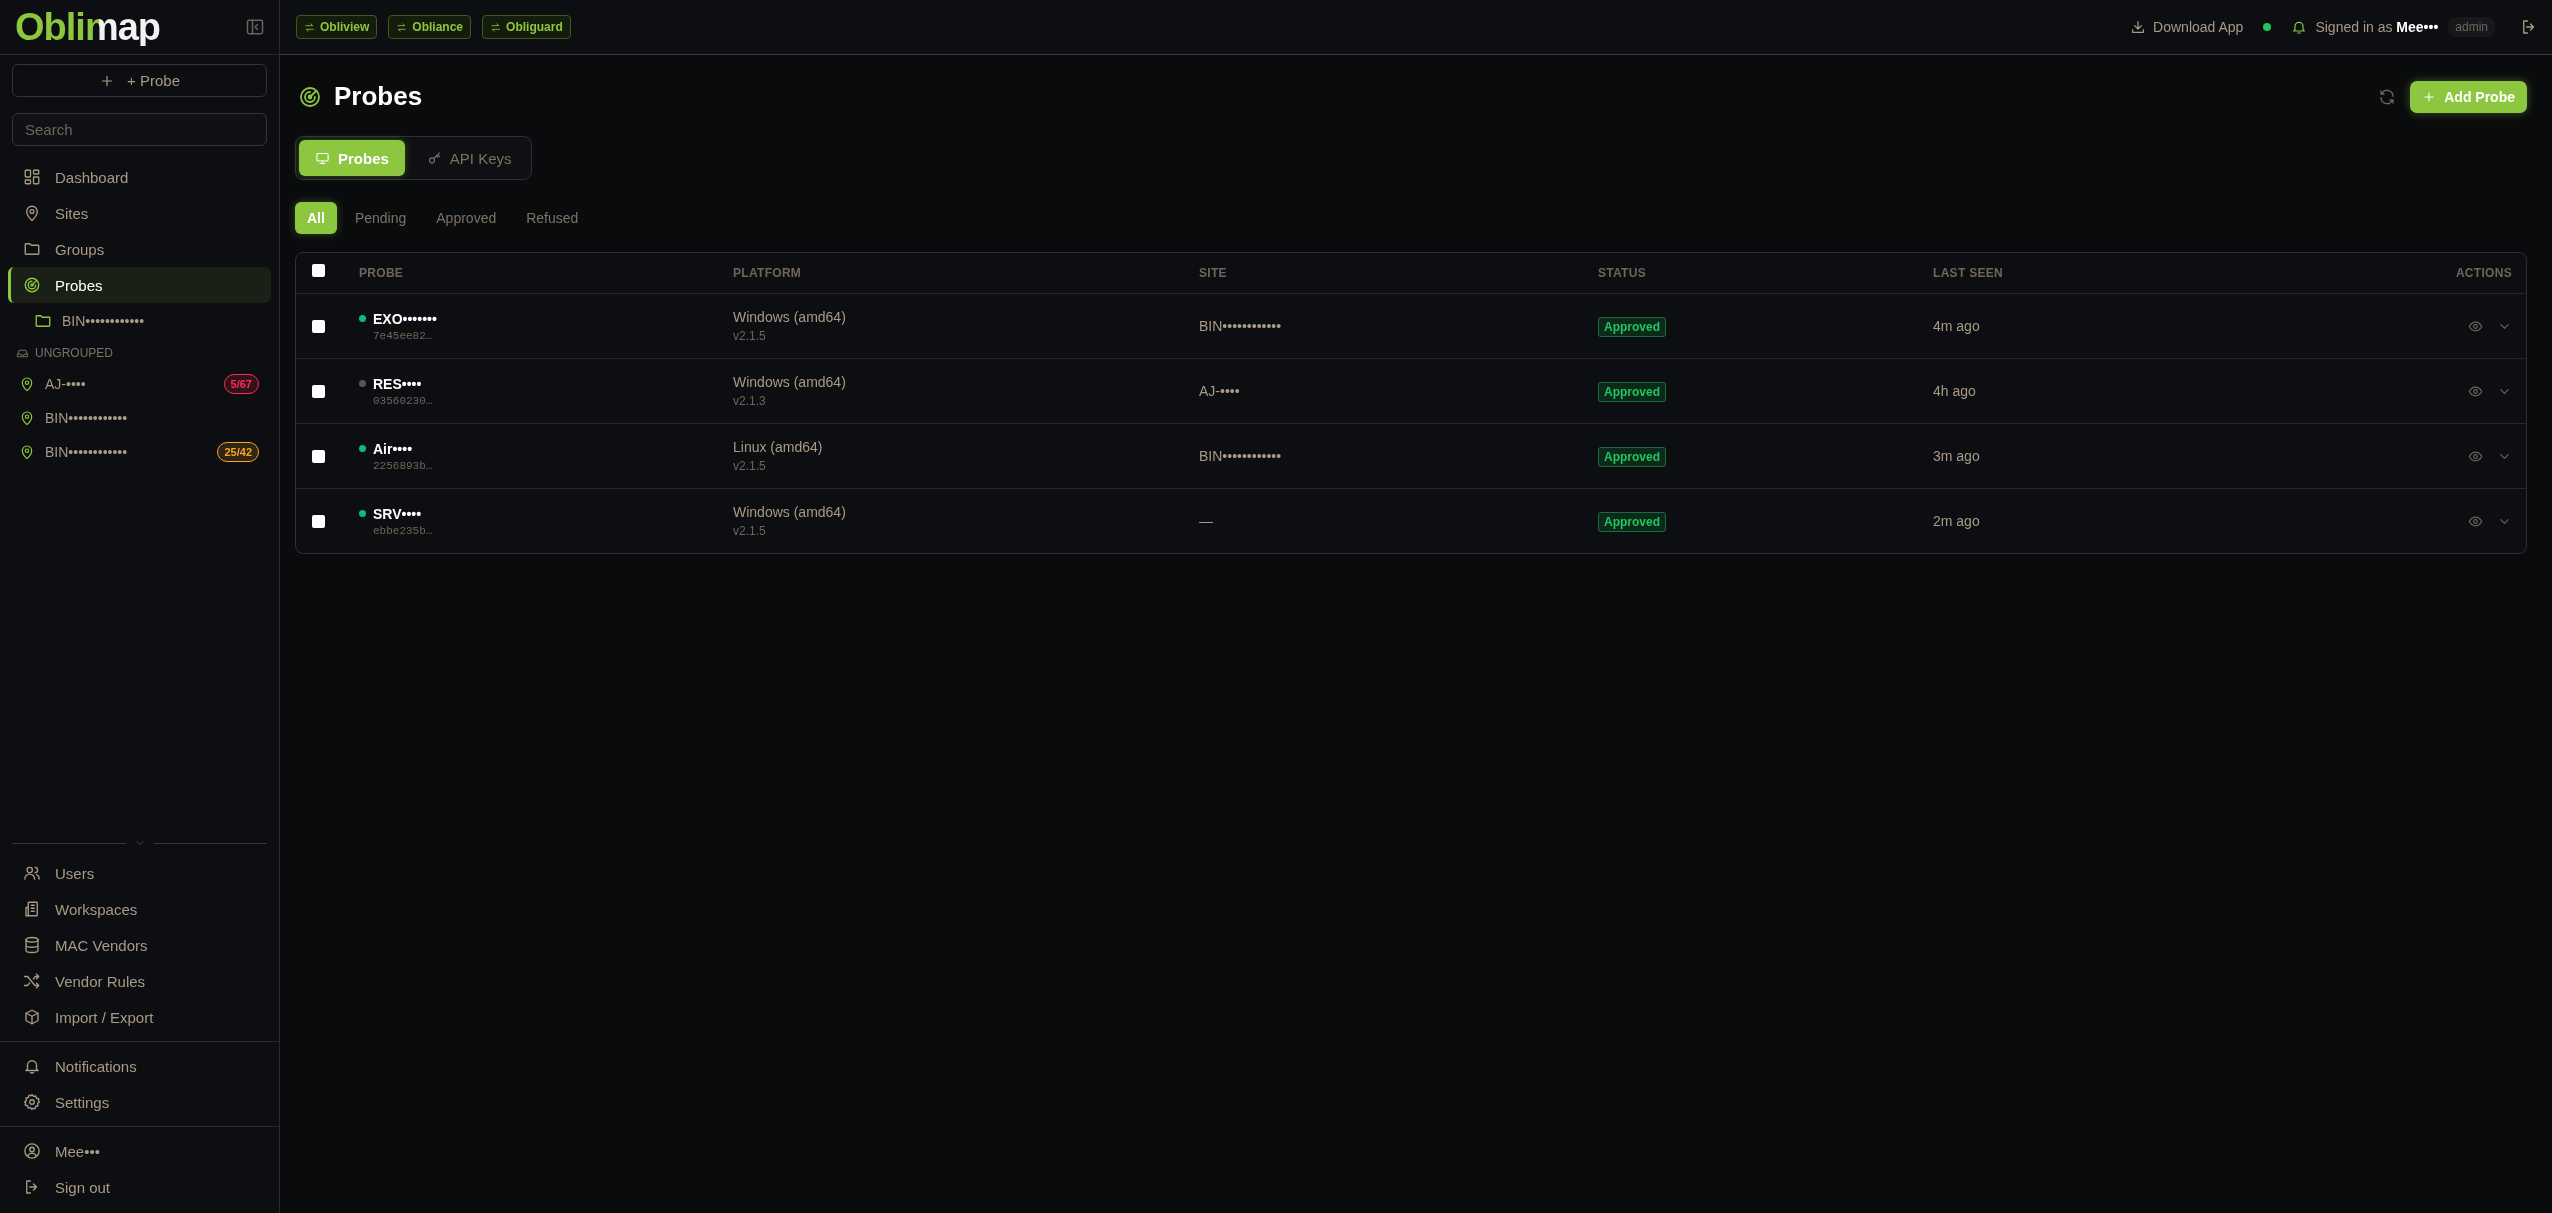 This screenshot has height=1213, width=2552. I want to click on column-header: ACTIONS, so click(2483, 273).